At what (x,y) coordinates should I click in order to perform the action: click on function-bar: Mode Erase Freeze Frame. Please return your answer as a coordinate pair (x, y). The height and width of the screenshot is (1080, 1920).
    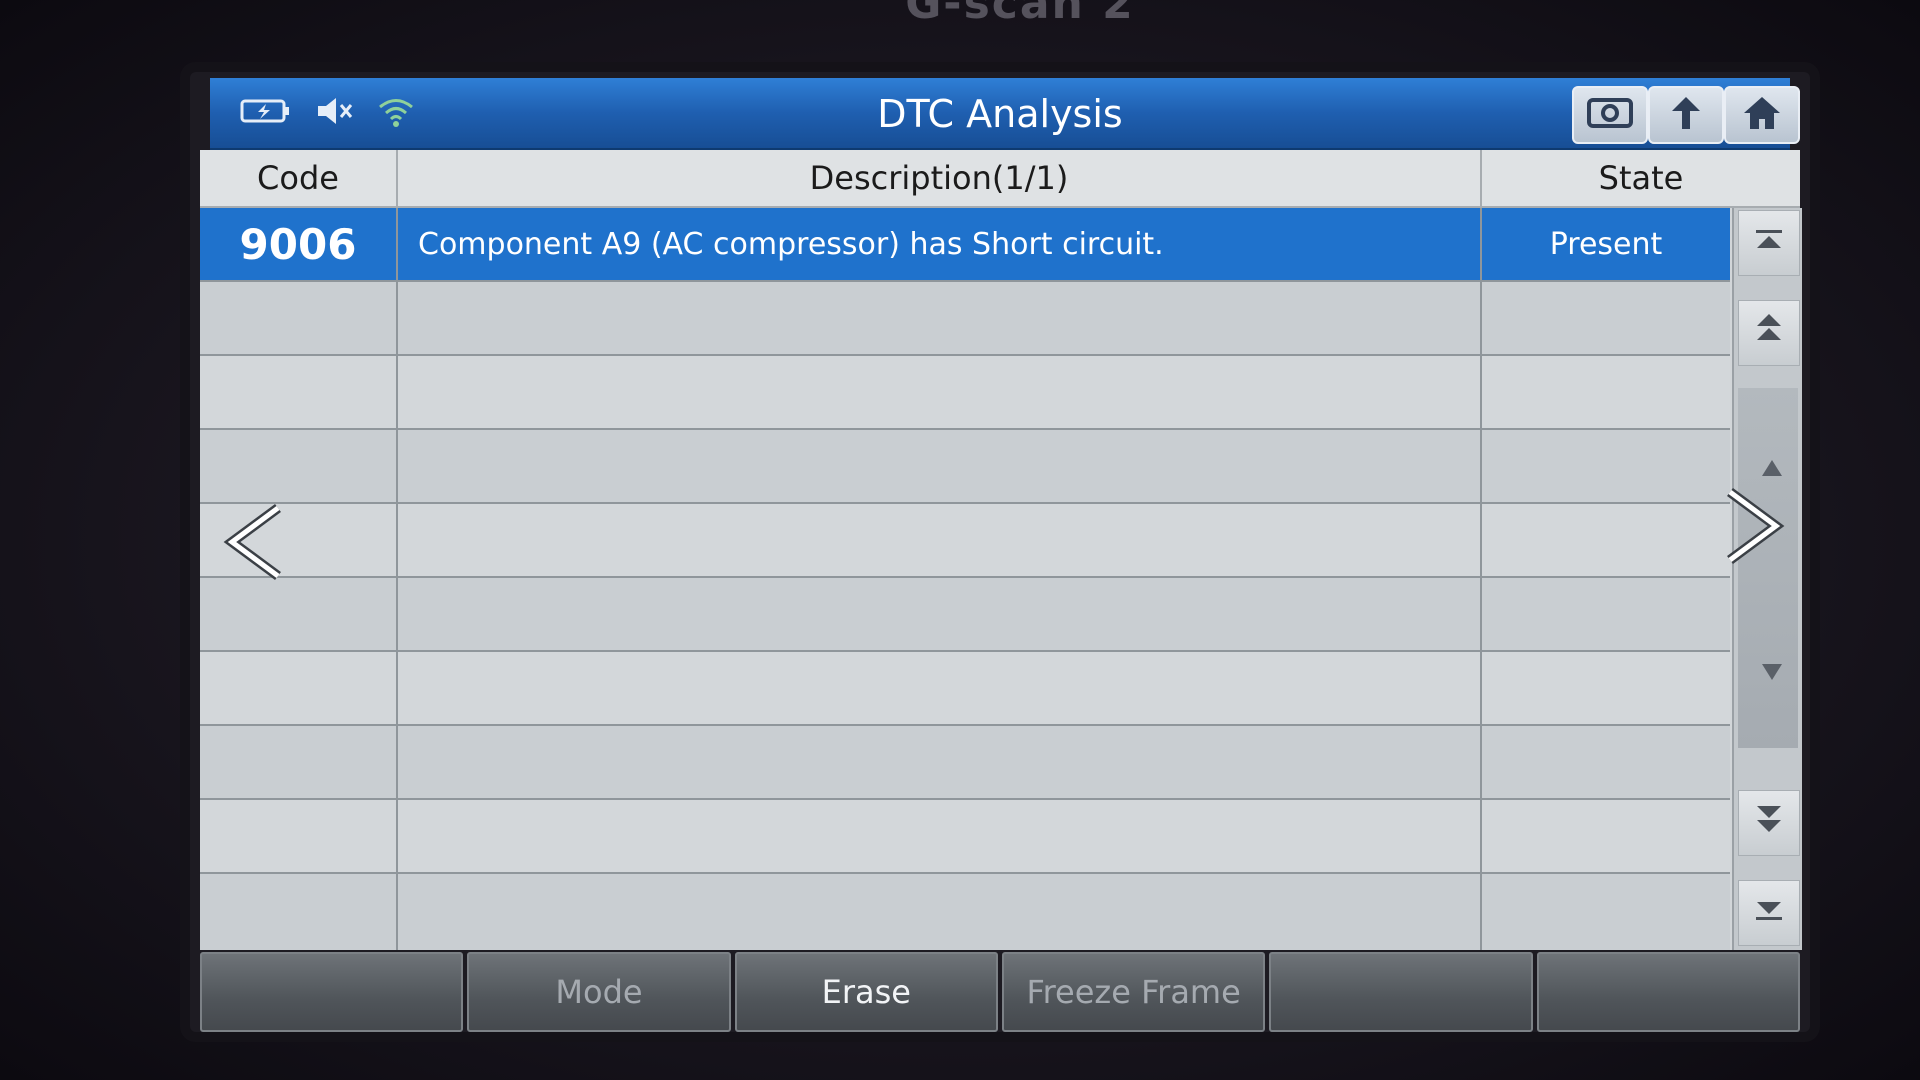
    Looking at the image, I should click on (1000, 992).